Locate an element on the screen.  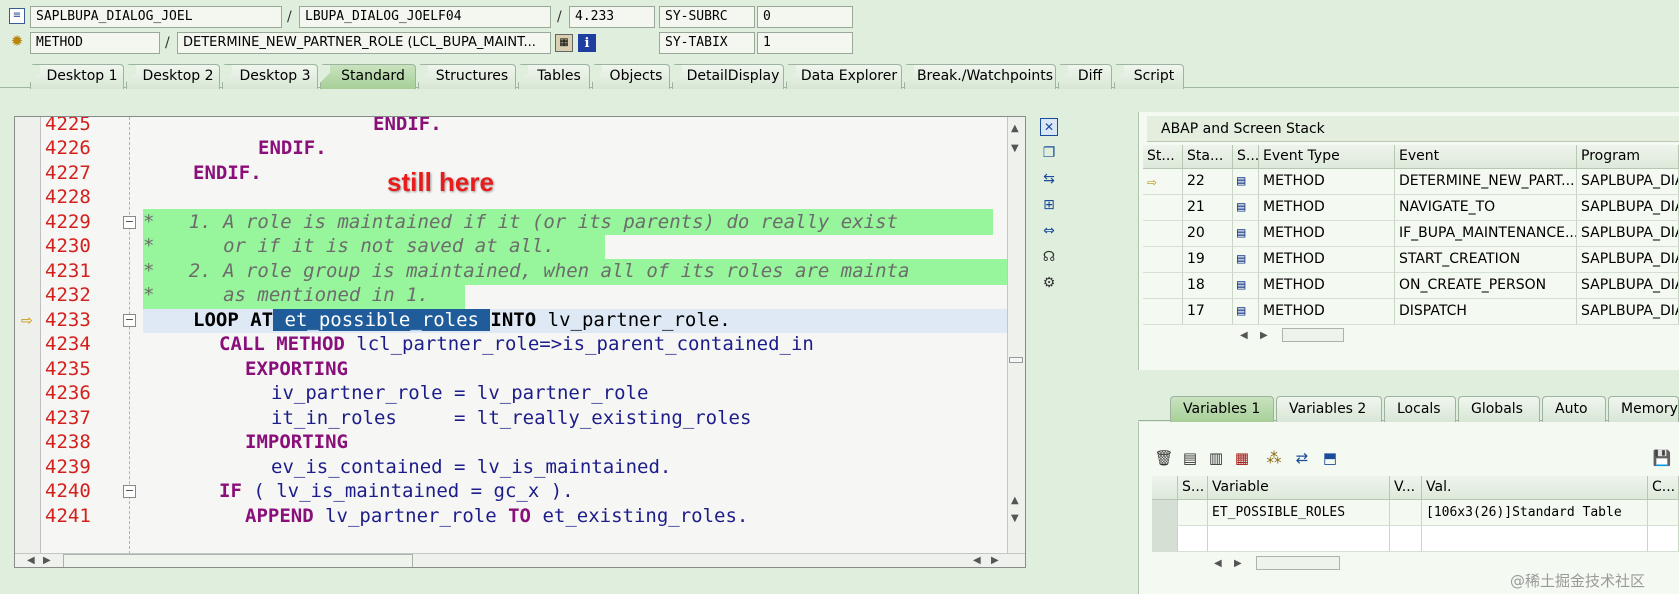
variable-column-header: Val. is located at coordinates (1535, 488).